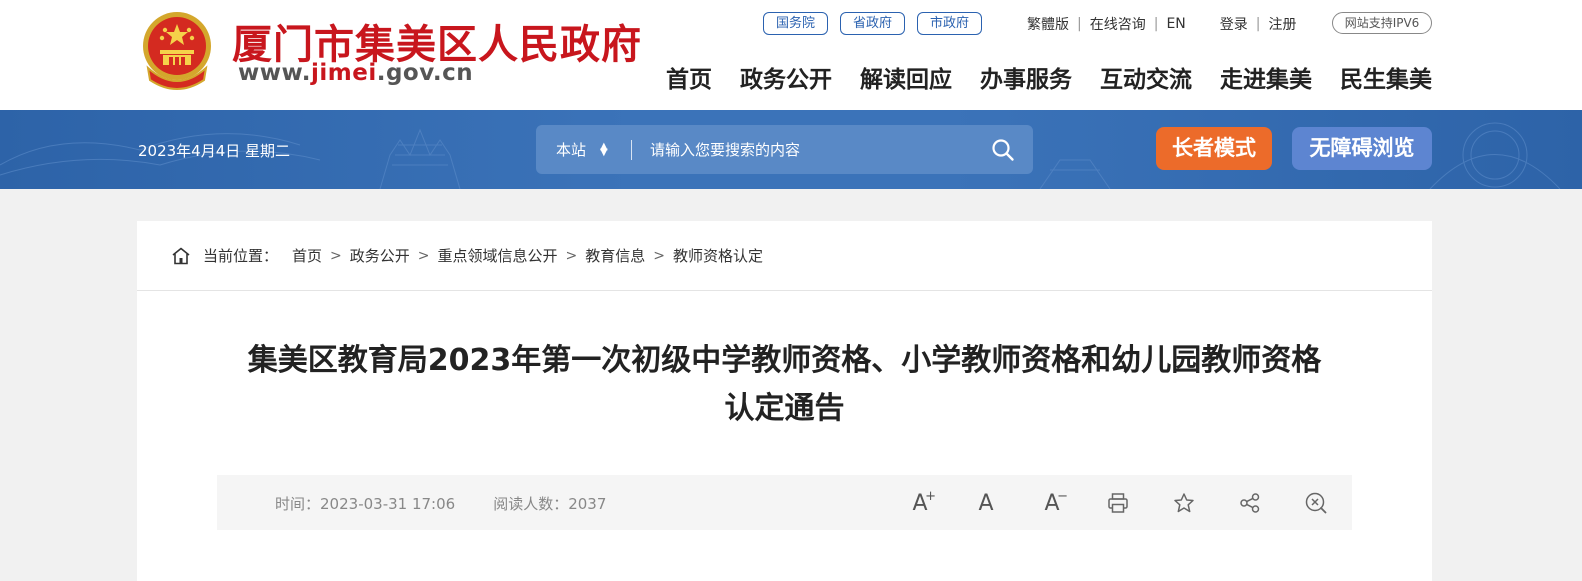 The image size is (1582, 581). Describe the element at coordinates (1048, 24) in the screenshot. I see `traditional-chinese-link: 繁體版` at that location.